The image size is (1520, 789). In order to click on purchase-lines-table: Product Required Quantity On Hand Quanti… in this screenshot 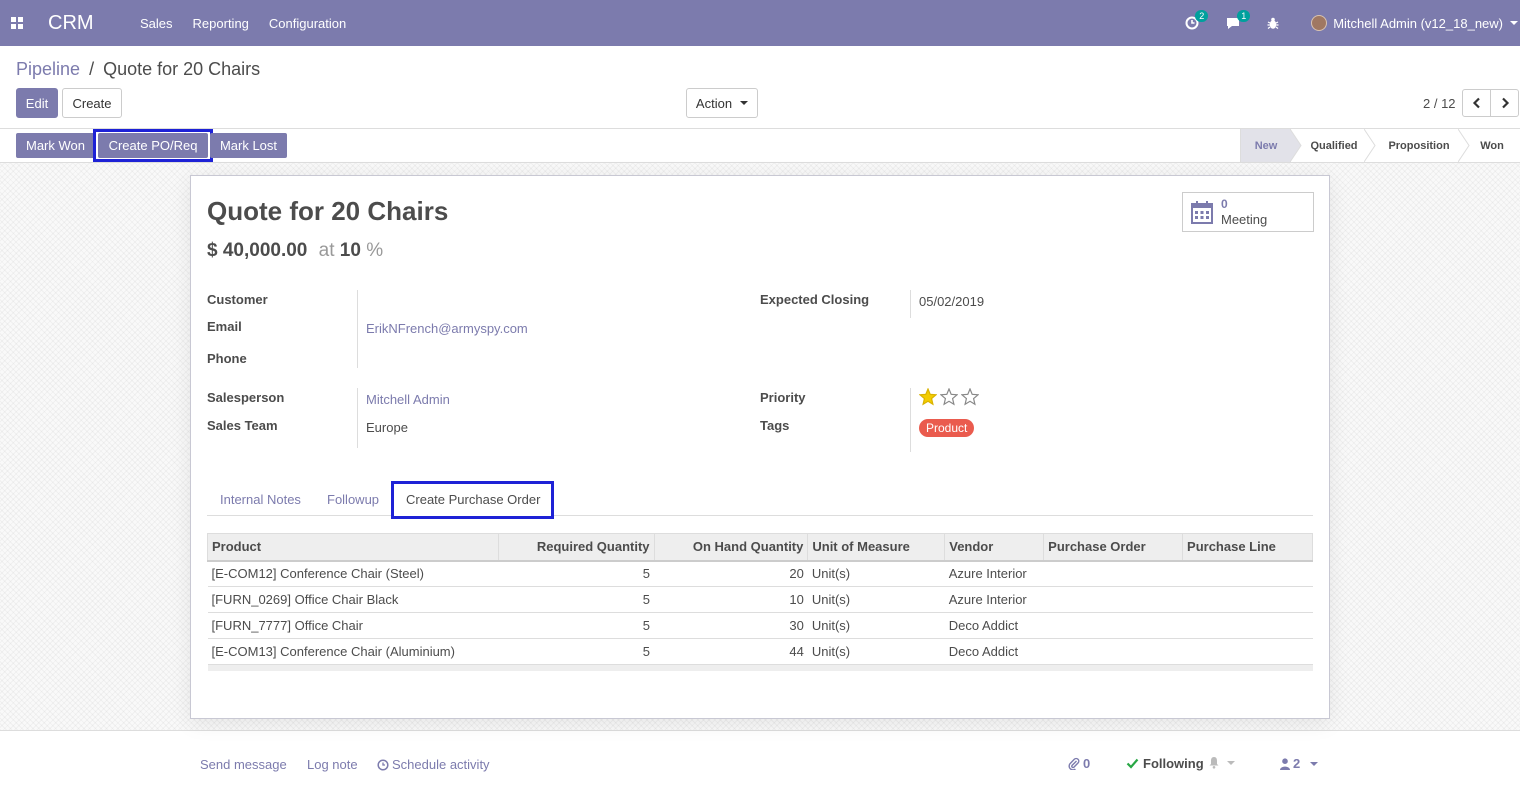, I will do `click(760, 602)`.